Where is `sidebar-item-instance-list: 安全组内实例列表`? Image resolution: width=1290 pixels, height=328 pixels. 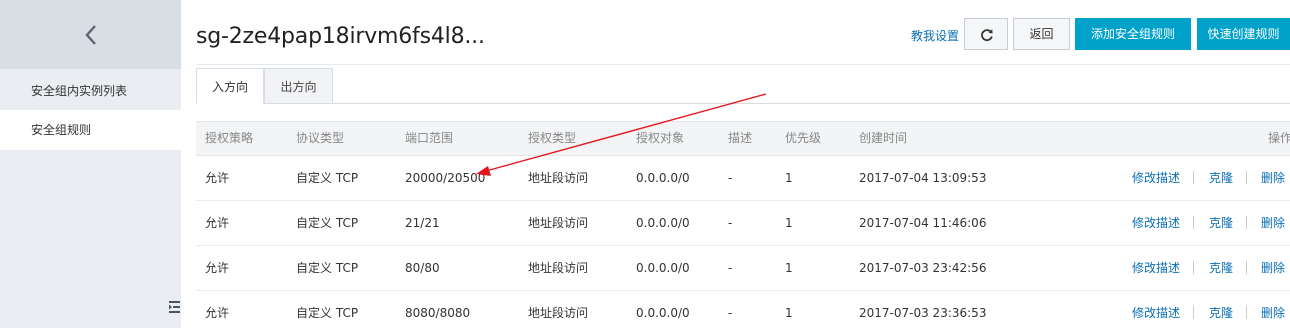 sidebar-item-instance-list: 安全组内实例列表 is located at coordinates (90, 91).